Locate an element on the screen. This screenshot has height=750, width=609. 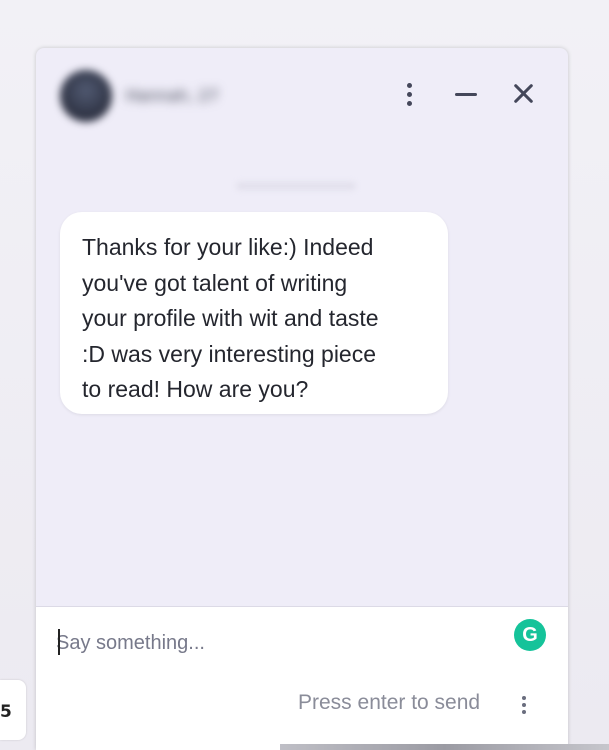
grammarly-icon: G is located at coordinates (530, 635).